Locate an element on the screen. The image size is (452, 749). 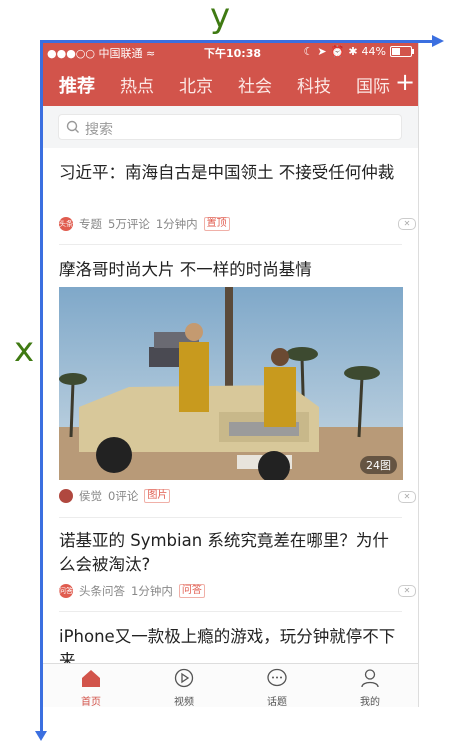
article-title: 诺基亚的 Symbian 系统究竟差在哪里？为什么会被淘汰? is located at coordinates (224, 552).